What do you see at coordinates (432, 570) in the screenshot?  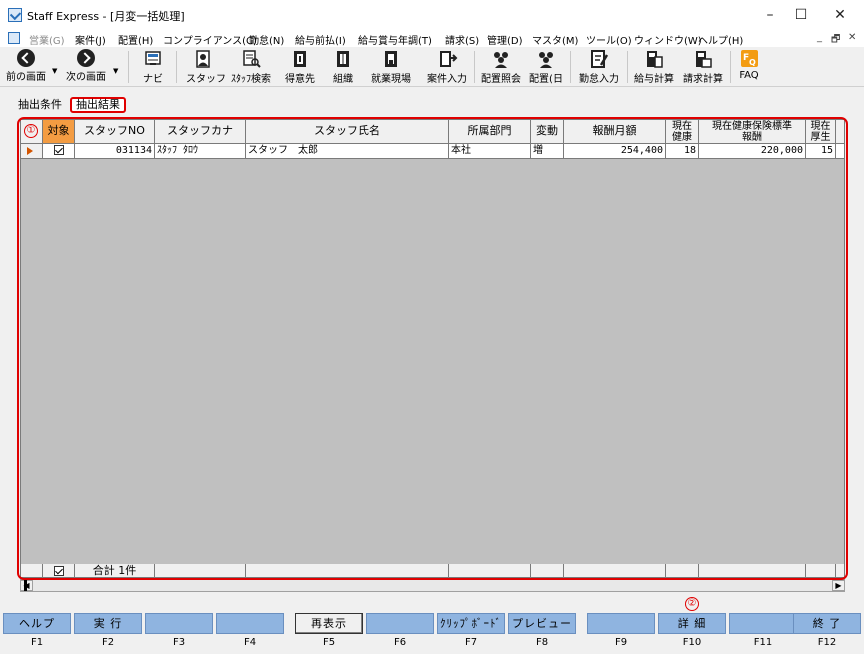 I see `grid-footer-row: 合計 1件` at bounding box center [432, 570].